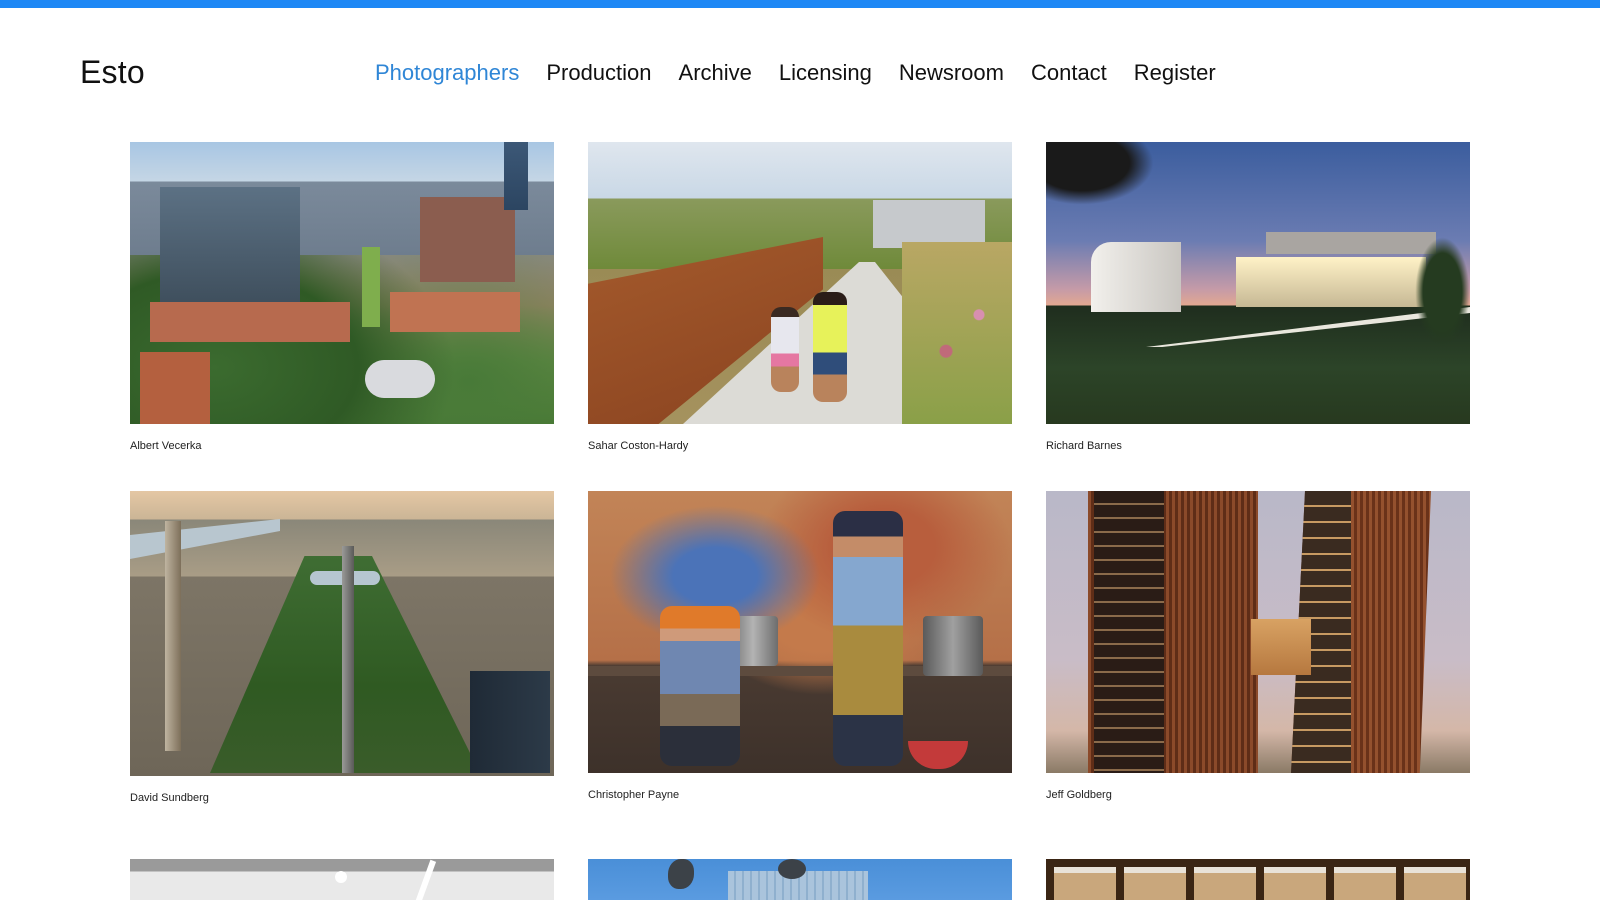 The image size is (1600, 900). Describe the element at coordinates (1175, 73) in the screenshot. I see `nav-register: Register` at that location.